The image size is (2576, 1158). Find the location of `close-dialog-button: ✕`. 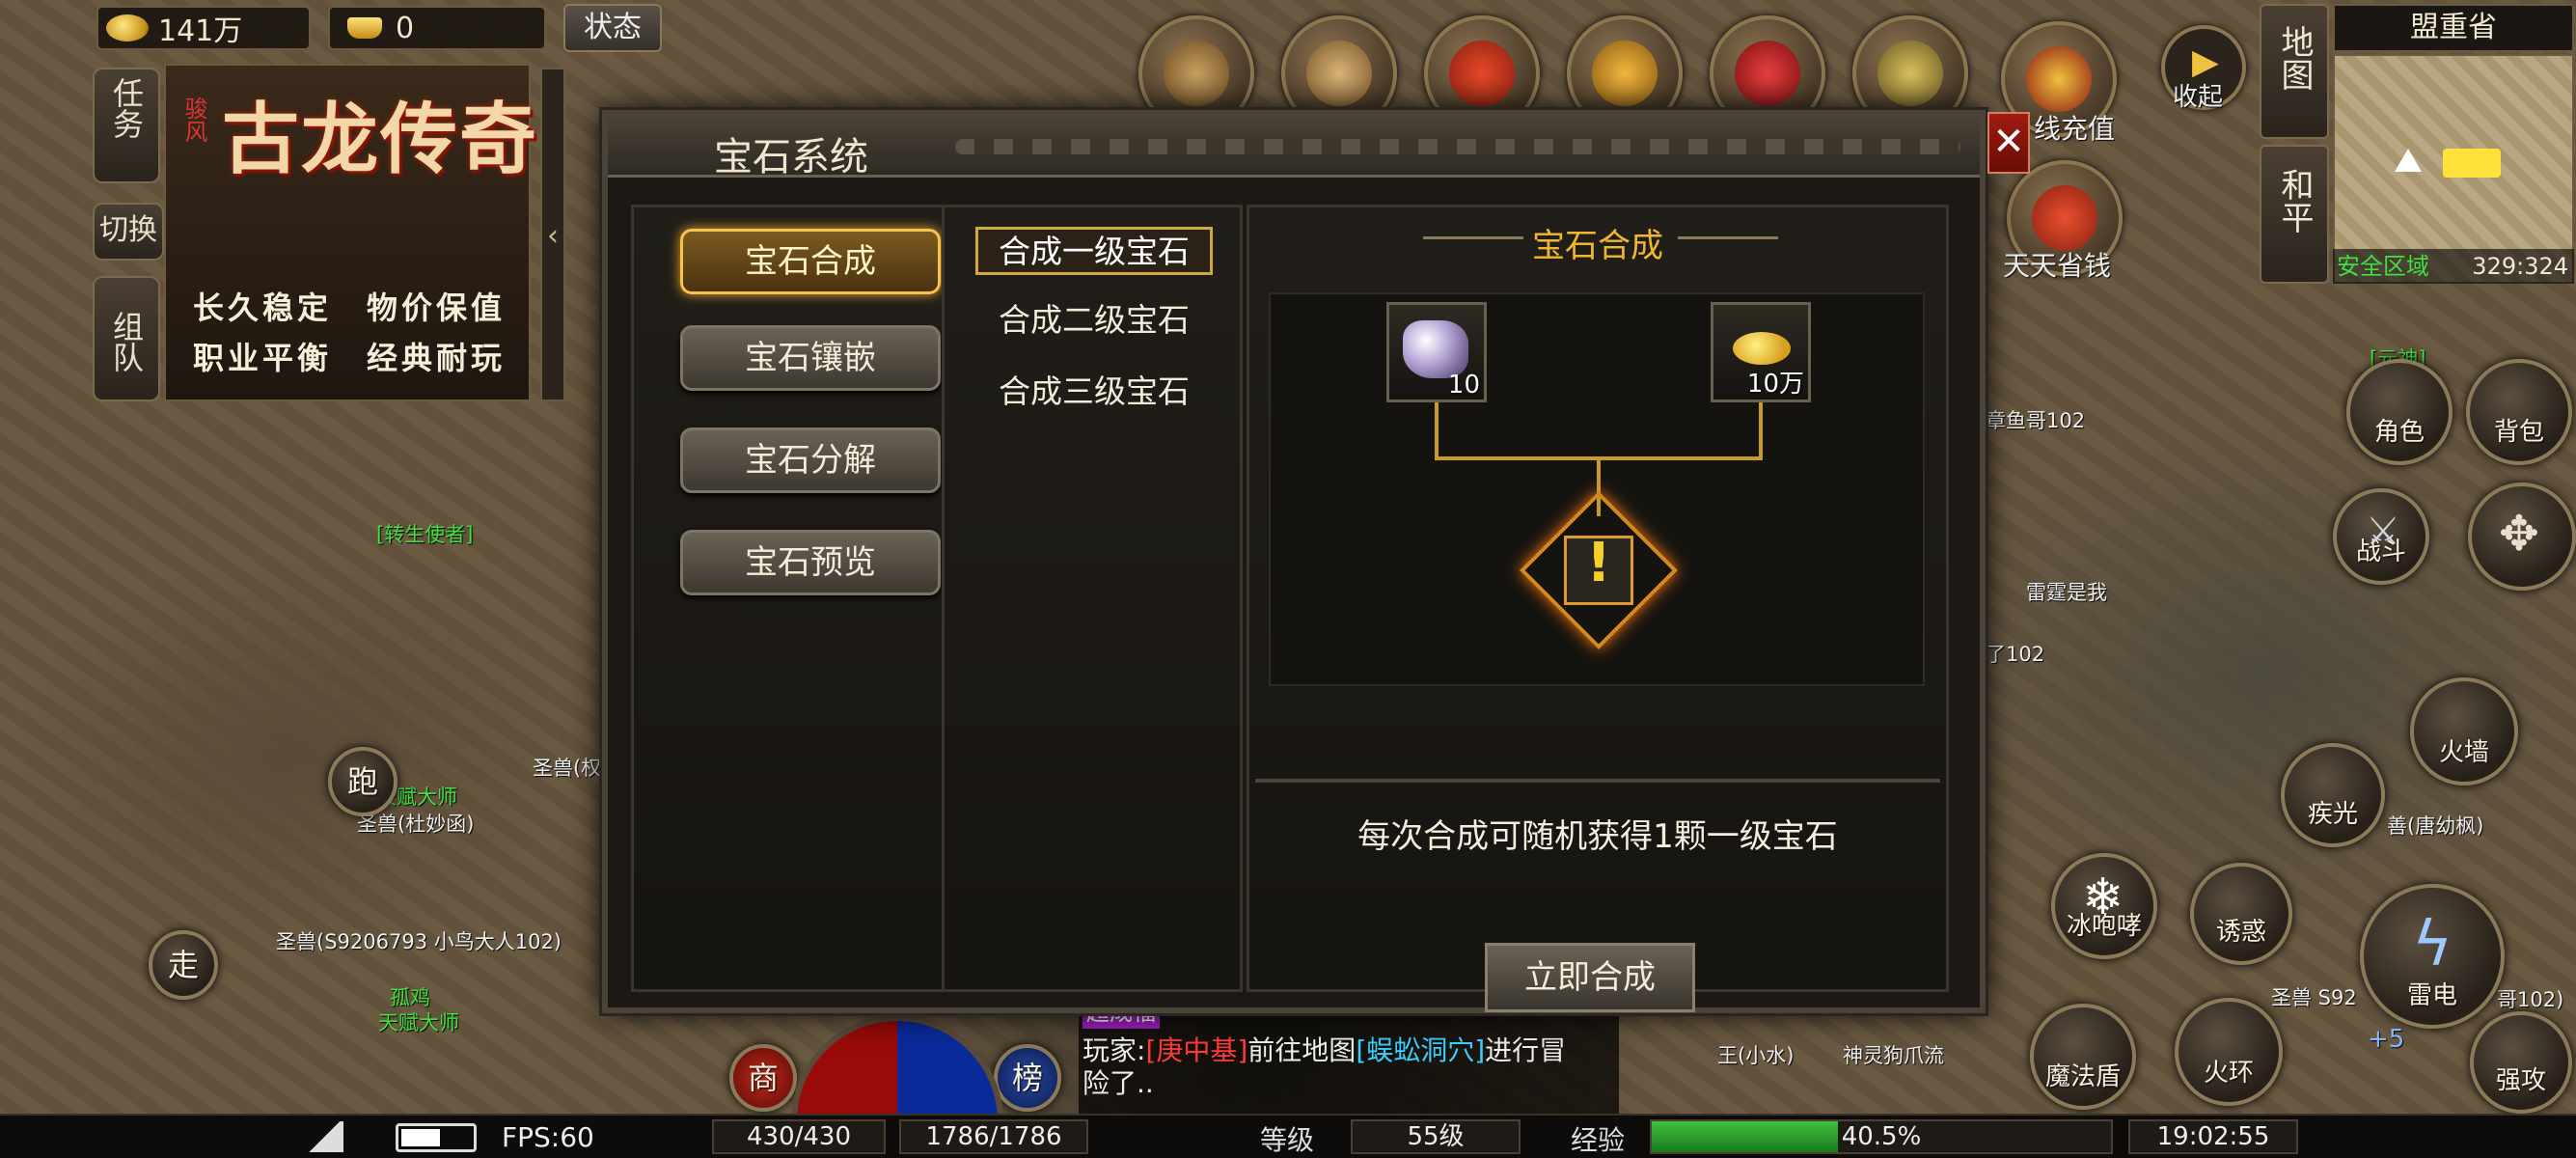

close-dialog-button: ✕ is located at coordinates (2009, 143).